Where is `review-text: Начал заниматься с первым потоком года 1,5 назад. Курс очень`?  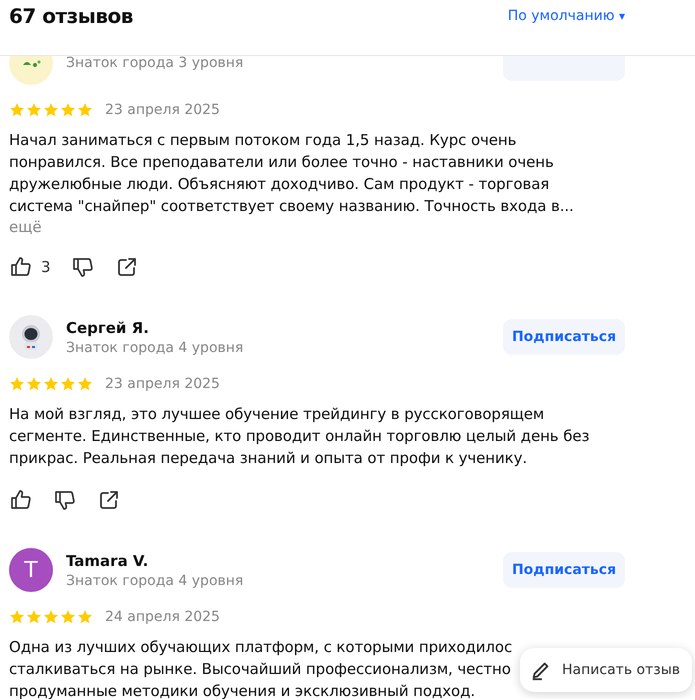 review-text: Начал заниматься с первым потоком года 1,5 назад. Курс очень is located at coordinates (262, 140).